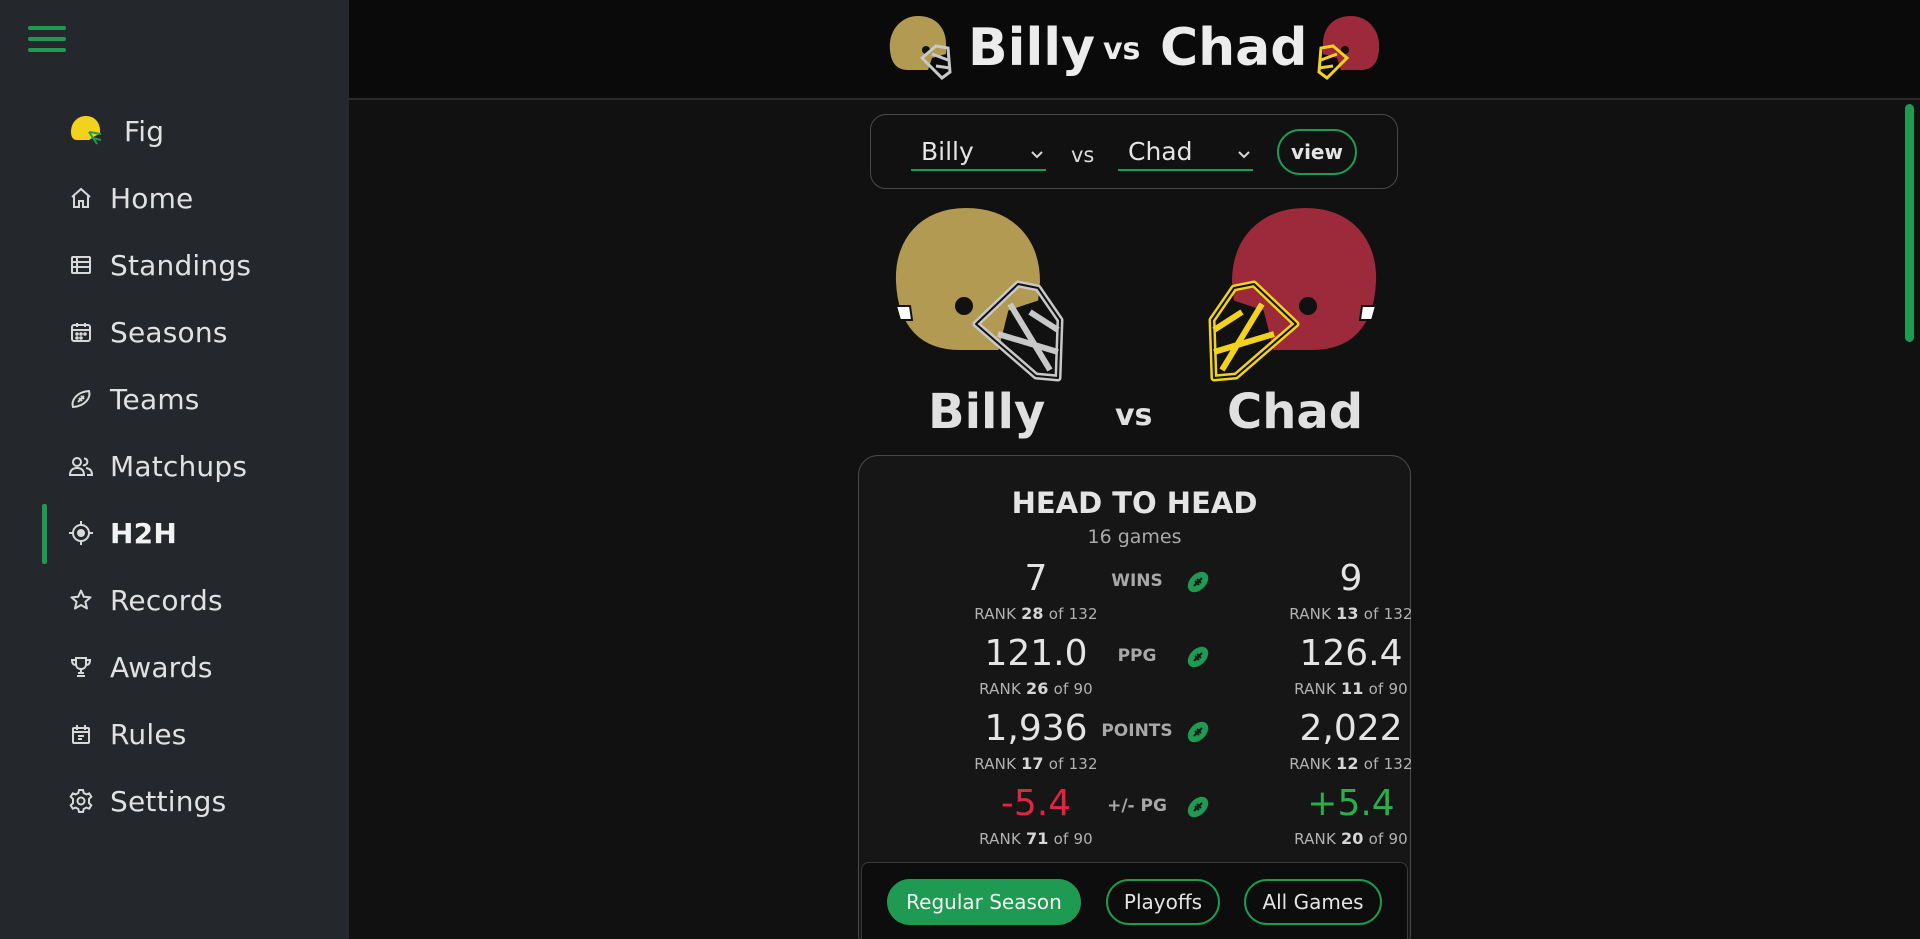 Image resolution: width=1920 pixels, height=939 pixels. I want to click on rank-number: 28, so click(1032, 613).